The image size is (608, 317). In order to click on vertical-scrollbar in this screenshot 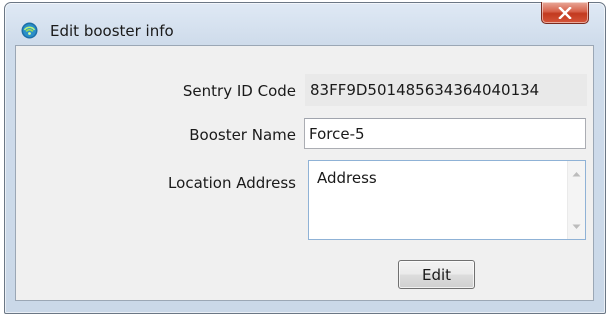, I will do `click(576, 200)`.